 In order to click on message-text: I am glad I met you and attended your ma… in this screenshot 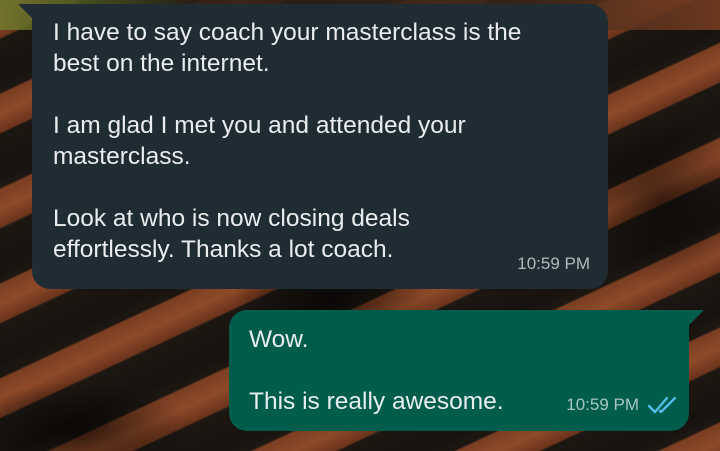, I will do `click(259, 141)`.